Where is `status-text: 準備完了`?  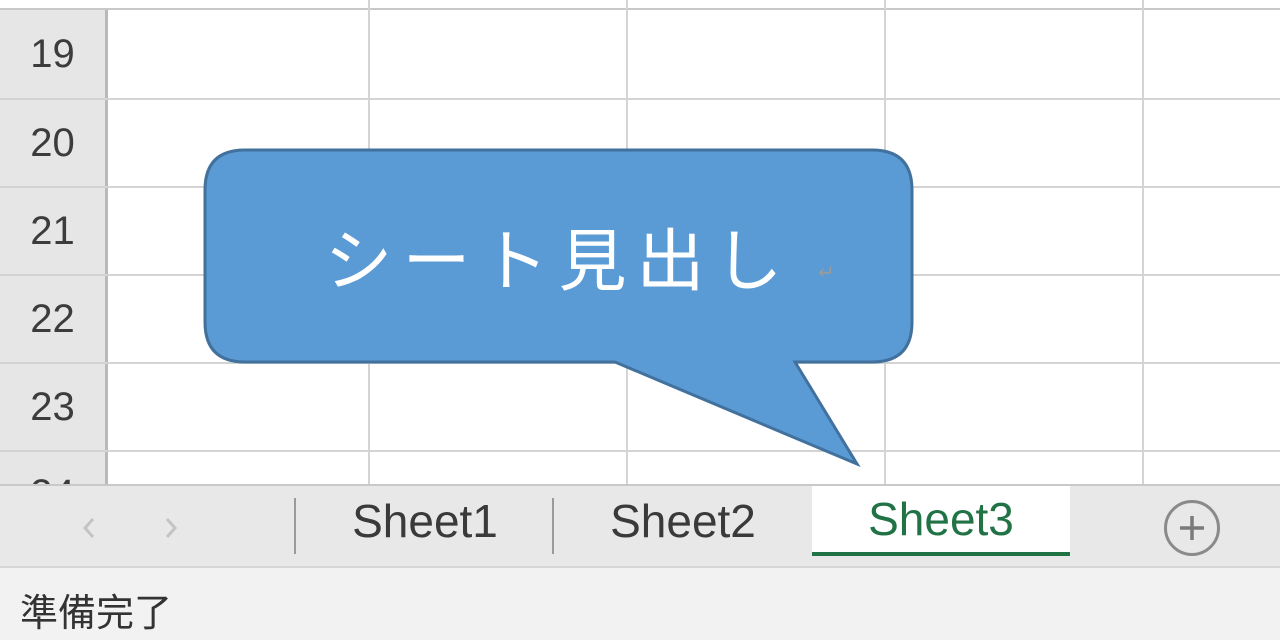
status-text: 準備完了 is located at coordinates (96, 613).